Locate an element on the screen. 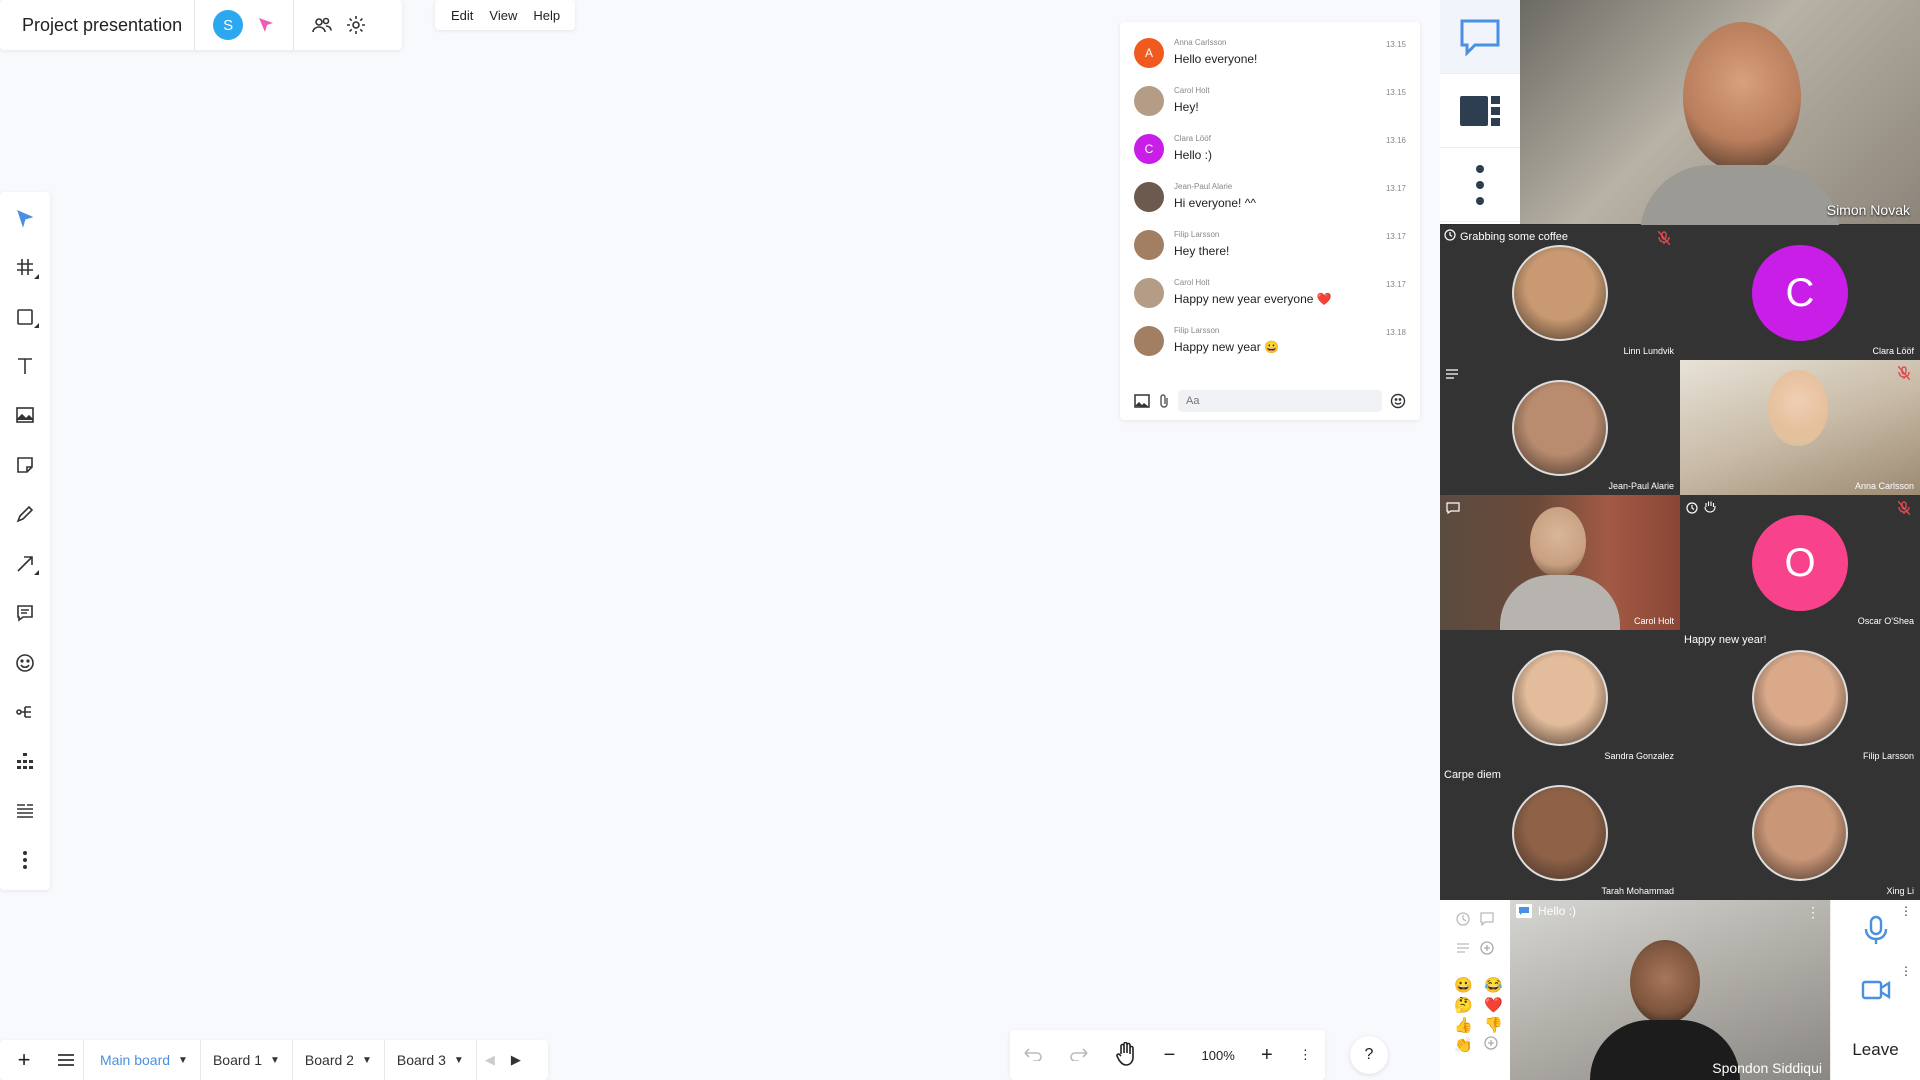 Image resolution: width=1920 pixels, height=1080 pixels. reaction-emoji: ❤️ is located at coordinates (1496, 1005).